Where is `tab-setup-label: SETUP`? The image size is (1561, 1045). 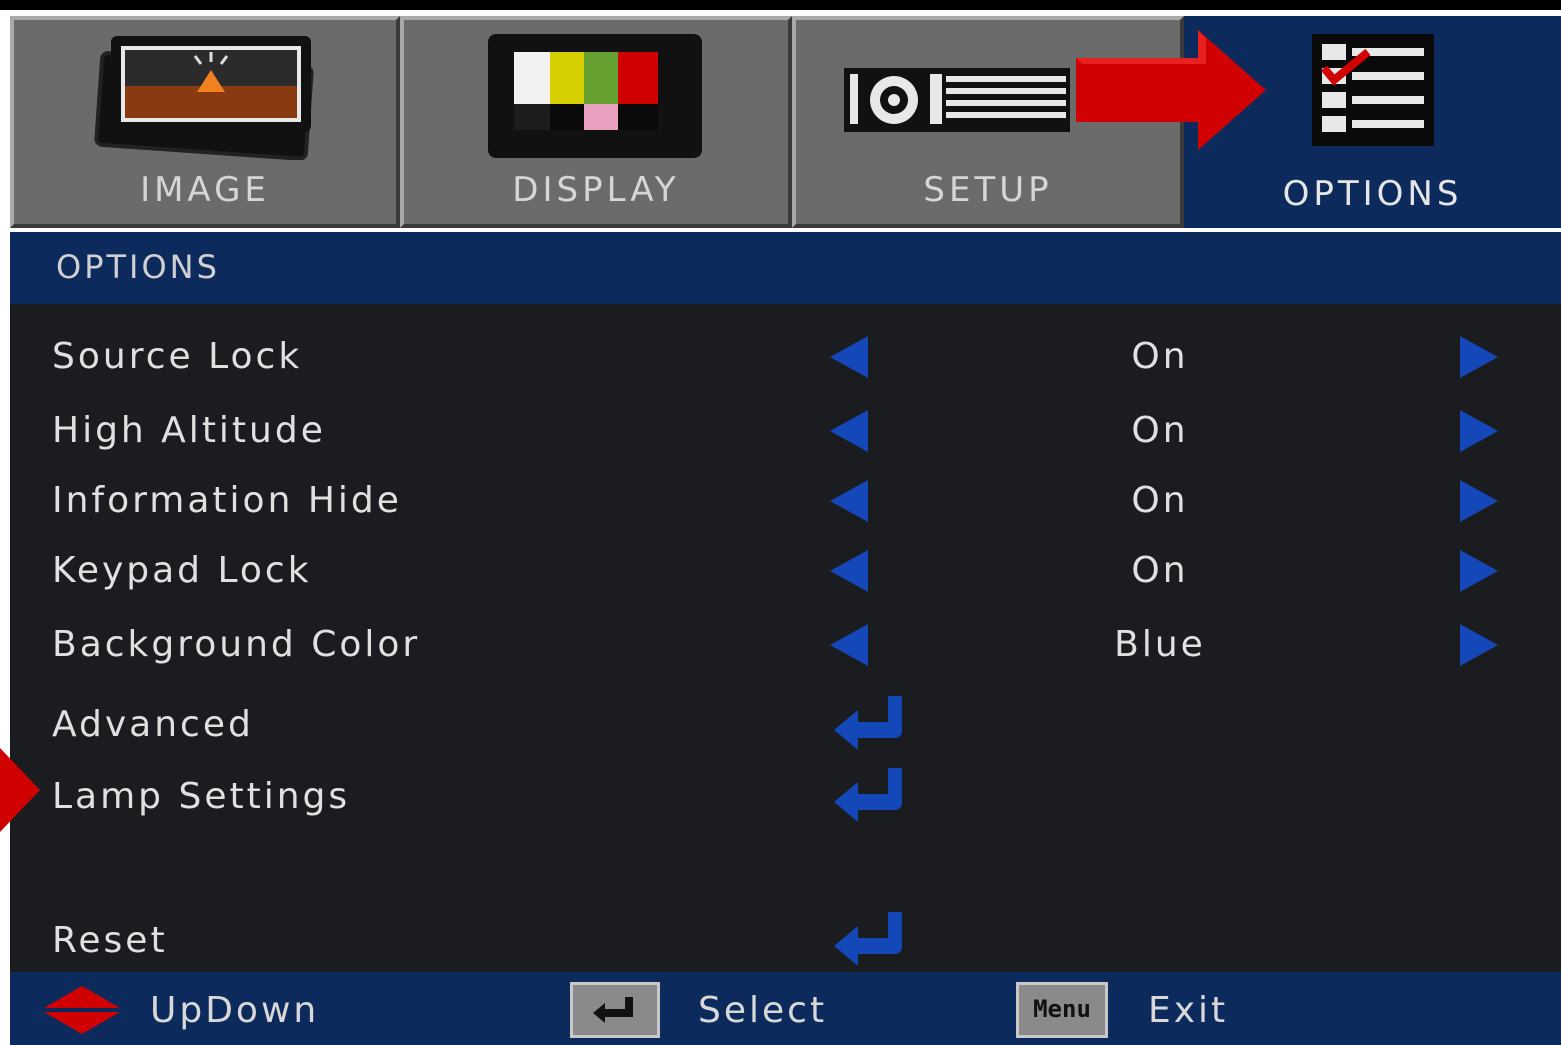
tab-setup-label: SETUP is located at coordinates (988, 190).